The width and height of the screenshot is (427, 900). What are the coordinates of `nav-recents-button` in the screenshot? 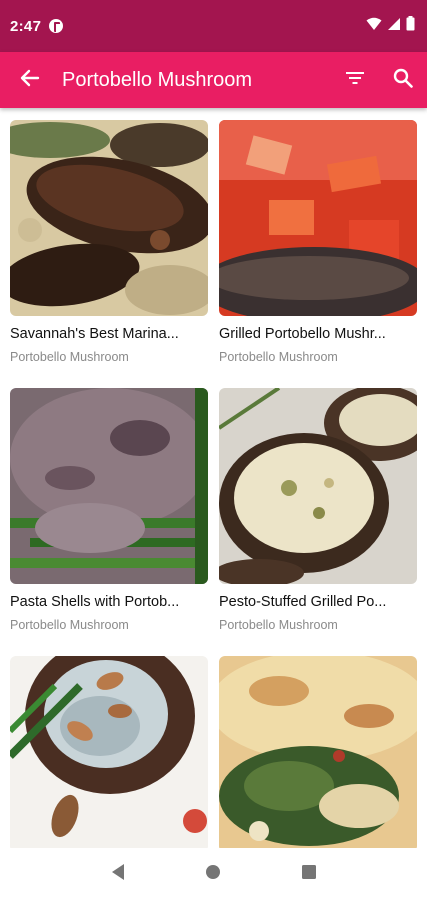 It's located at (309, 874).